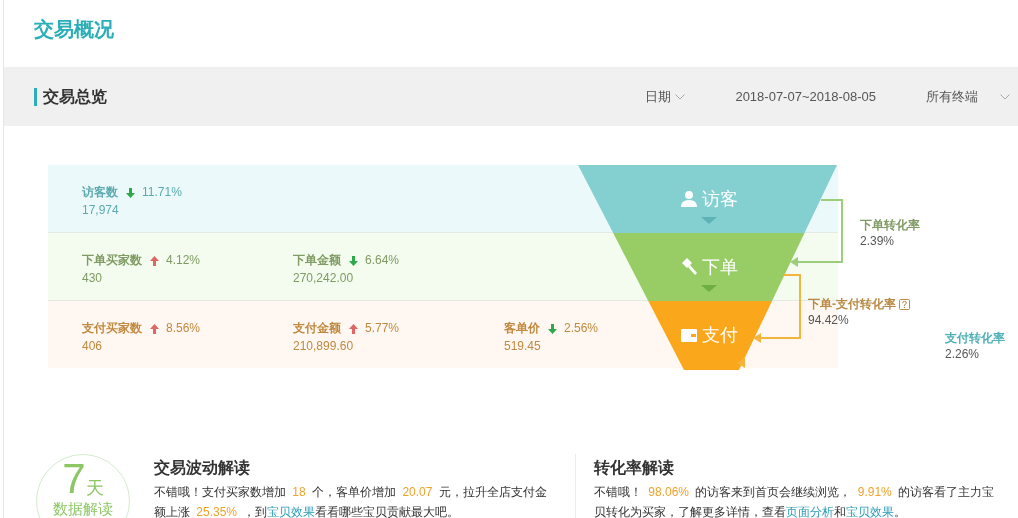  Describe the element at coordinates (323, 346) in the screenshot. I see `metric-value: 210,899.60` at that location.